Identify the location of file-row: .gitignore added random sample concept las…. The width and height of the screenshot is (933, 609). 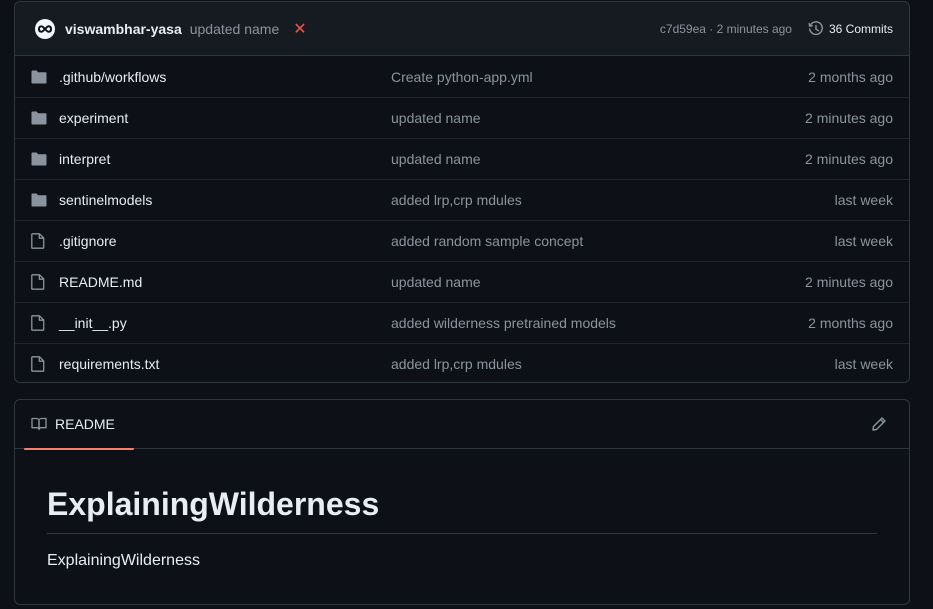
(462, 240).